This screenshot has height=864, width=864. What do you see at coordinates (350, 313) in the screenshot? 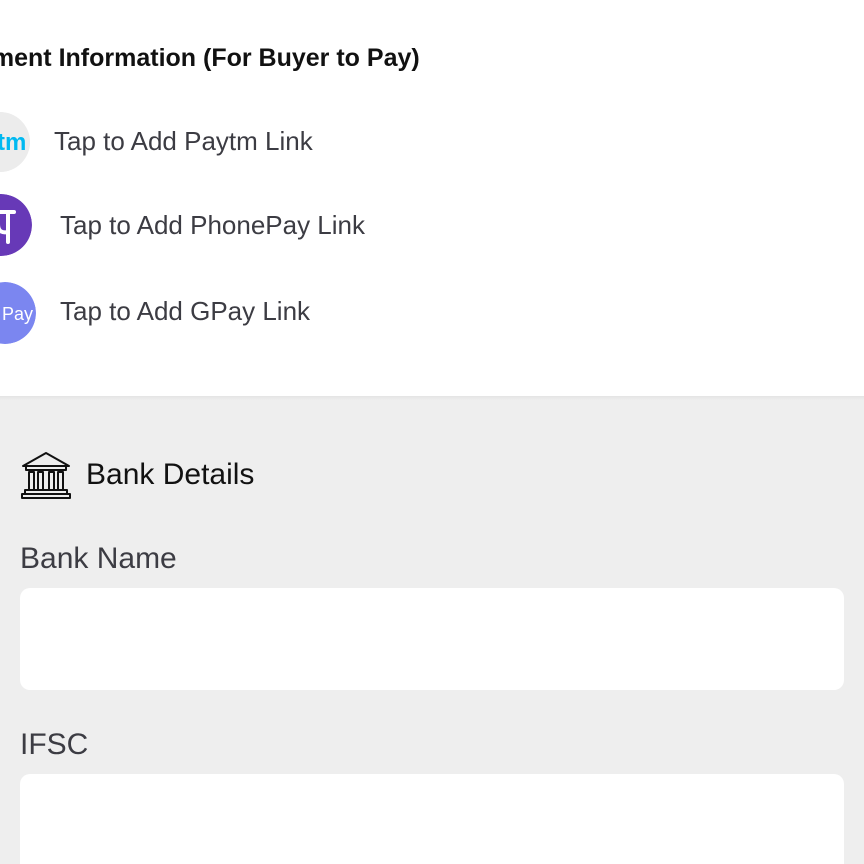
I see `add-gpay-link-button: Pay Tap to Add GPay Link` at bounding box center [350, 313].